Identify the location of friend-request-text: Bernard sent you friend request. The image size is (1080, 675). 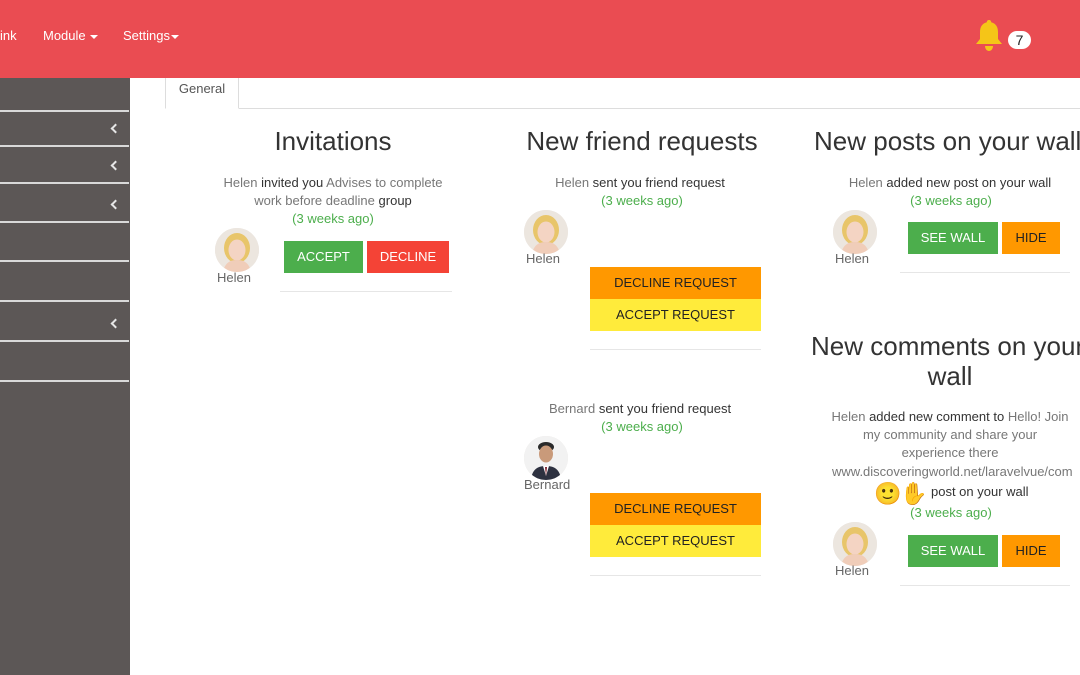
(640, 408).